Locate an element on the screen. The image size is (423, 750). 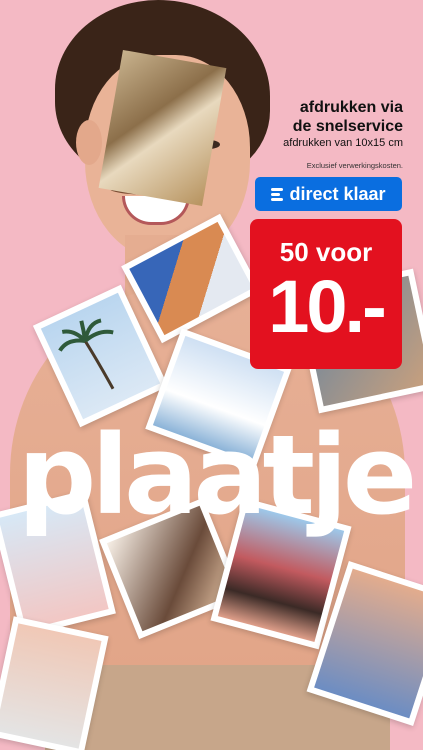
price-badge: 50 voor 10.- is located at coordinates (326, 294).